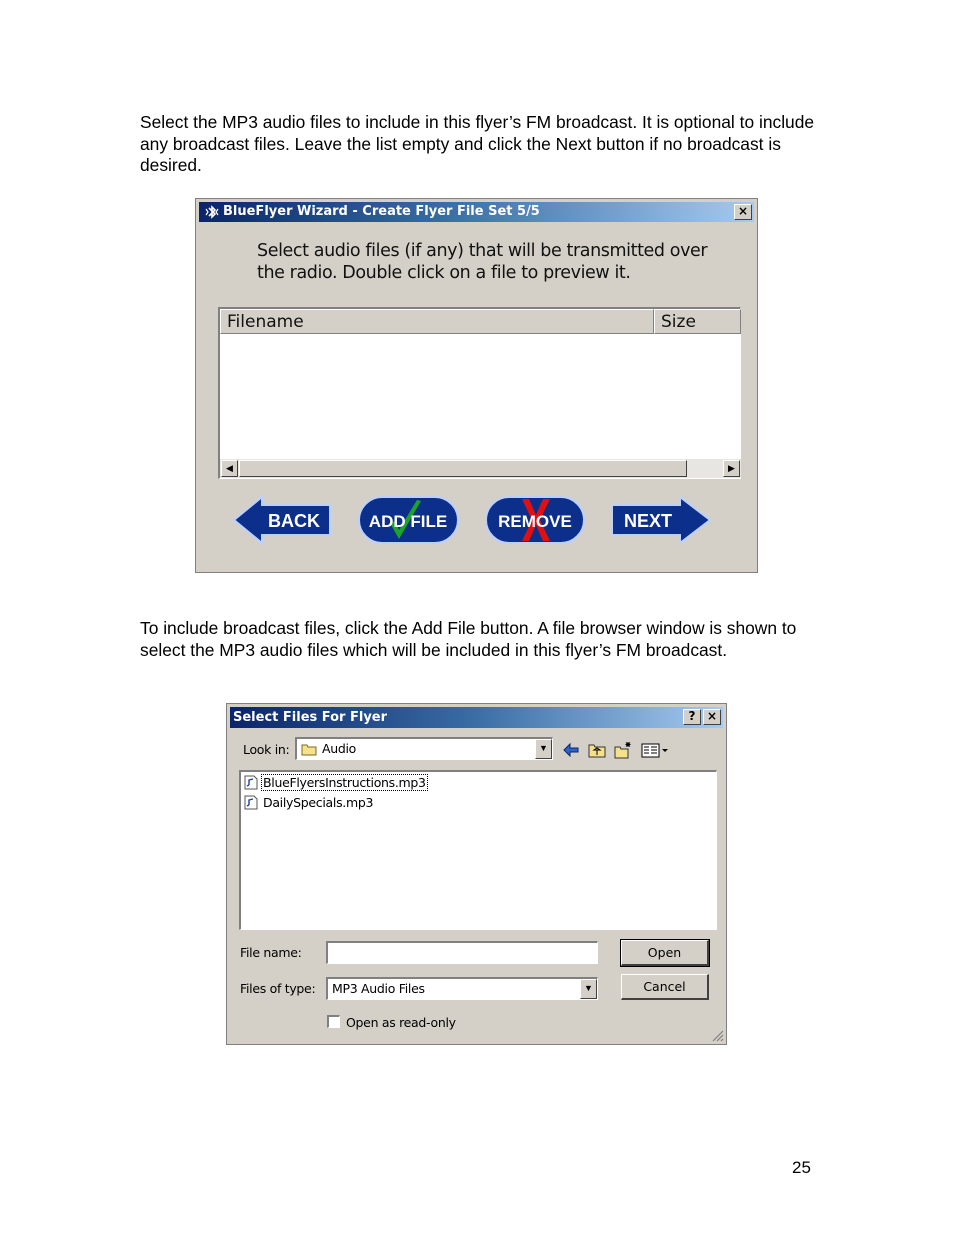 The width and height of the screenshot is (954, 1235). I want to click on bluetooth-icon, so click(212, 212).